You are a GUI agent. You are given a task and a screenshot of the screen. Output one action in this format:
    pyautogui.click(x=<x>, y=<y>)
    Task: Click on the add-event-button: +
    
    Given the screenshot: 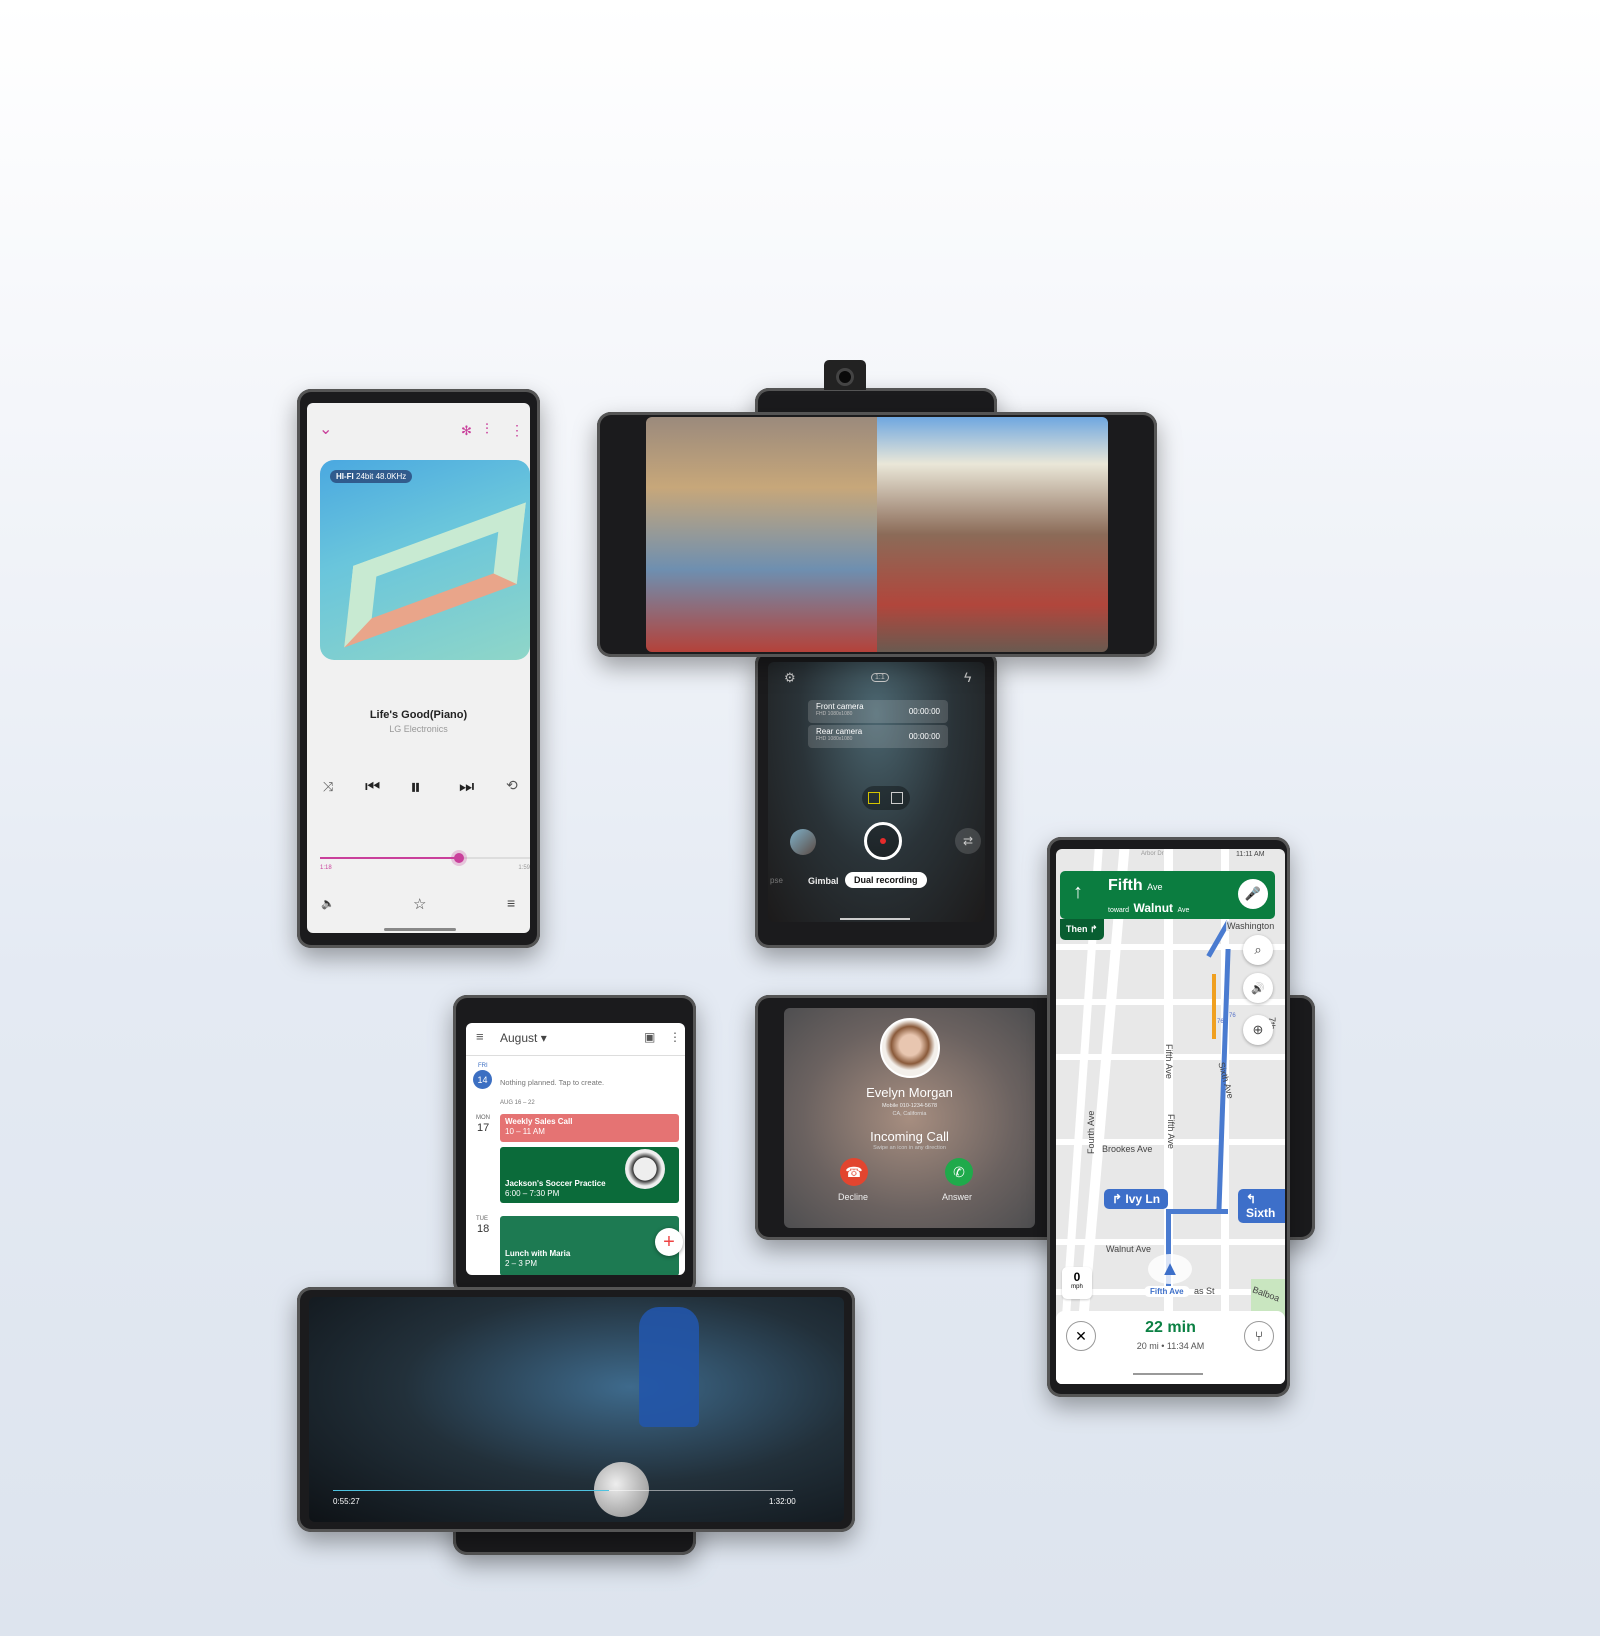 What is the action you would take?
    pyautogui.click(x=669, y=1242)
    